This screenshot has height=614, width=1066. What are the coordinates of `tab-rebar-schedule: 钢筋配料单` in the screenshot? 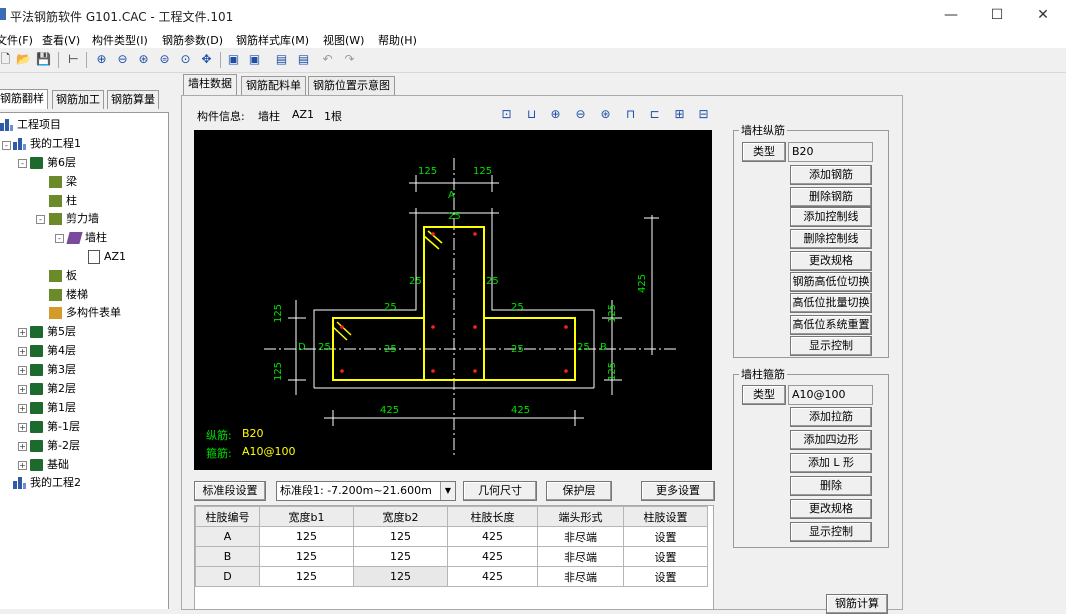 It's located at (273, 85).